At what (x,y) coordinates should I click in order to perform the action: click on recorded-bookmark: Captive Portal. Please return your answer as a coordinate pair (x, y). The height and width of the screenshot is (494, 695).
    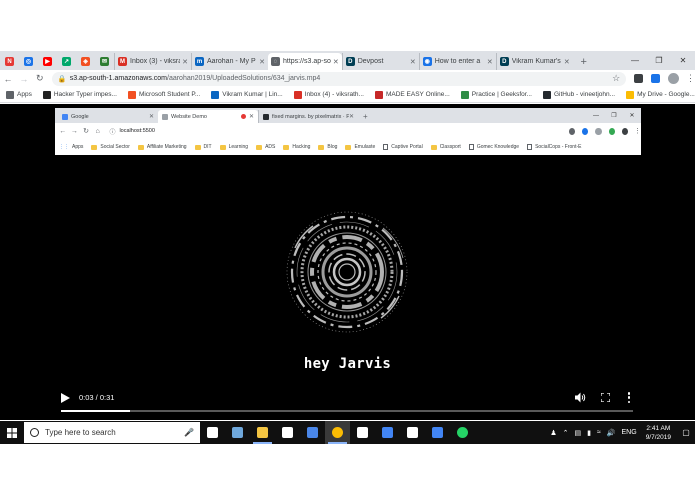
    Looking at the image, I should click on (403, 147).